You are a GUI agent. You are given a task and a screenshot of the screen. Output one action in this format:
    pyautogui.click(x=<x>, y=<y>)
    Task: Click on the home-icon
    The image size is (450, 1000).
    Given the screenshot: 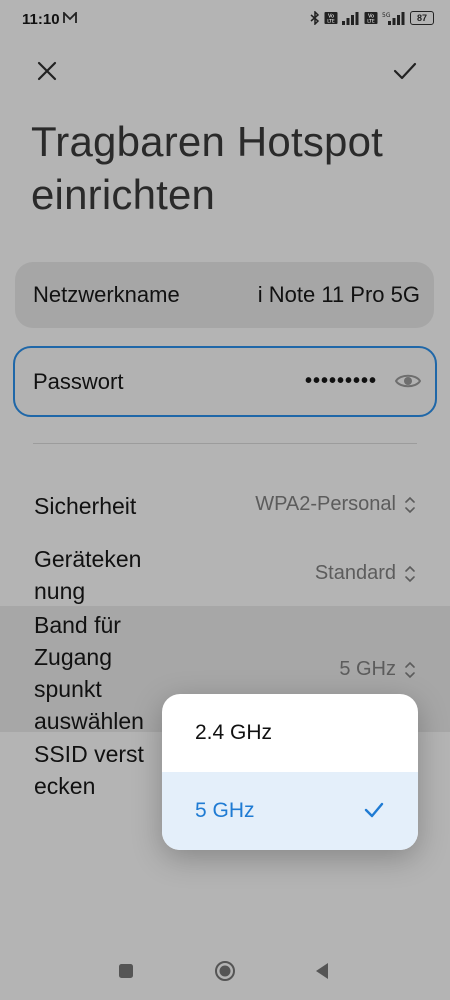 What is the action you would take?
    pyautogui.click(x=225, y=971)
    